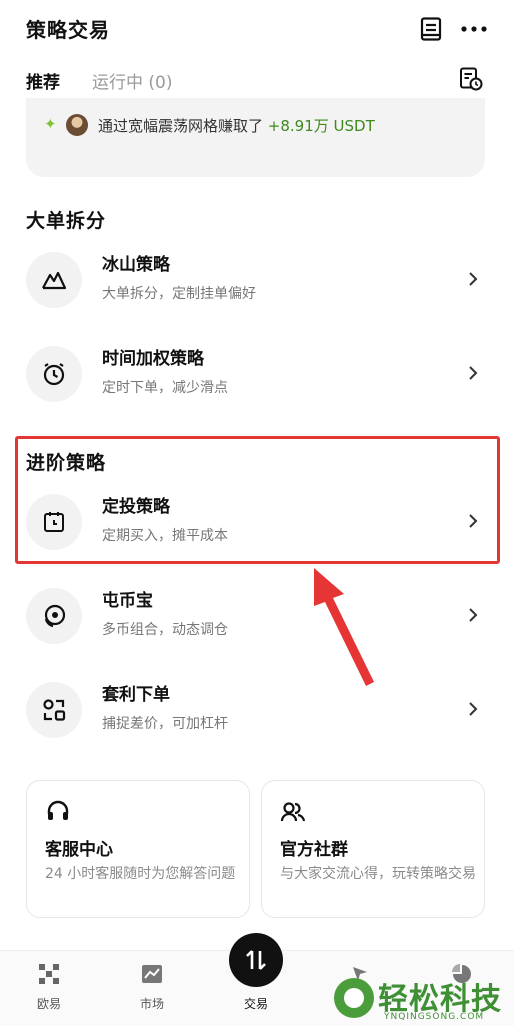 The width and height of the screenshot is (514, 1026). What do you see at coordinates (256, 615) in the screenshot?
I see `strategy-item-coin-basket: 屯币宝 多币组合，动态调仓` at bounding box center [256, 615].